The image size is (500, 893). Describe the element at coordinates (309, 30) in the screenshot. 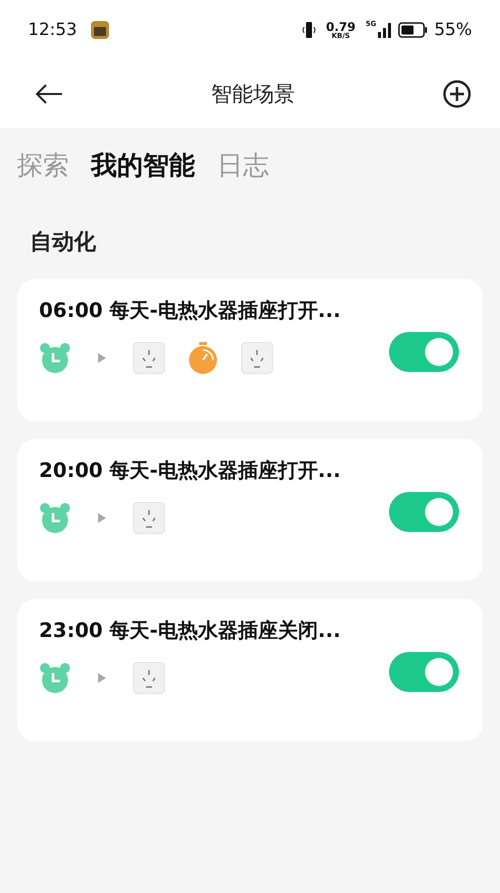

I see `vibrate-icon` at that location.